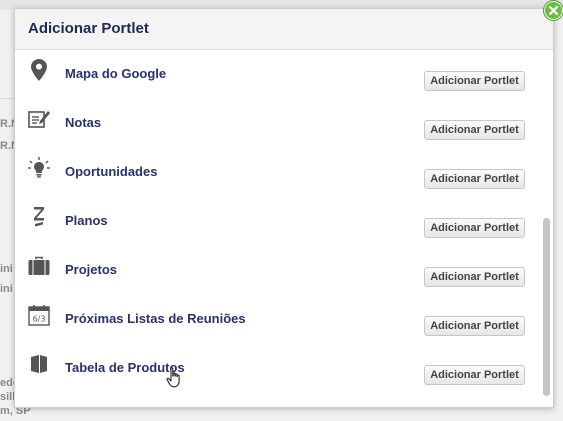 This screenshot has width=563, height=421. Describe the element at coordinates (39, 119) in the screenshot. I see `note-pencil-icon` at that location.